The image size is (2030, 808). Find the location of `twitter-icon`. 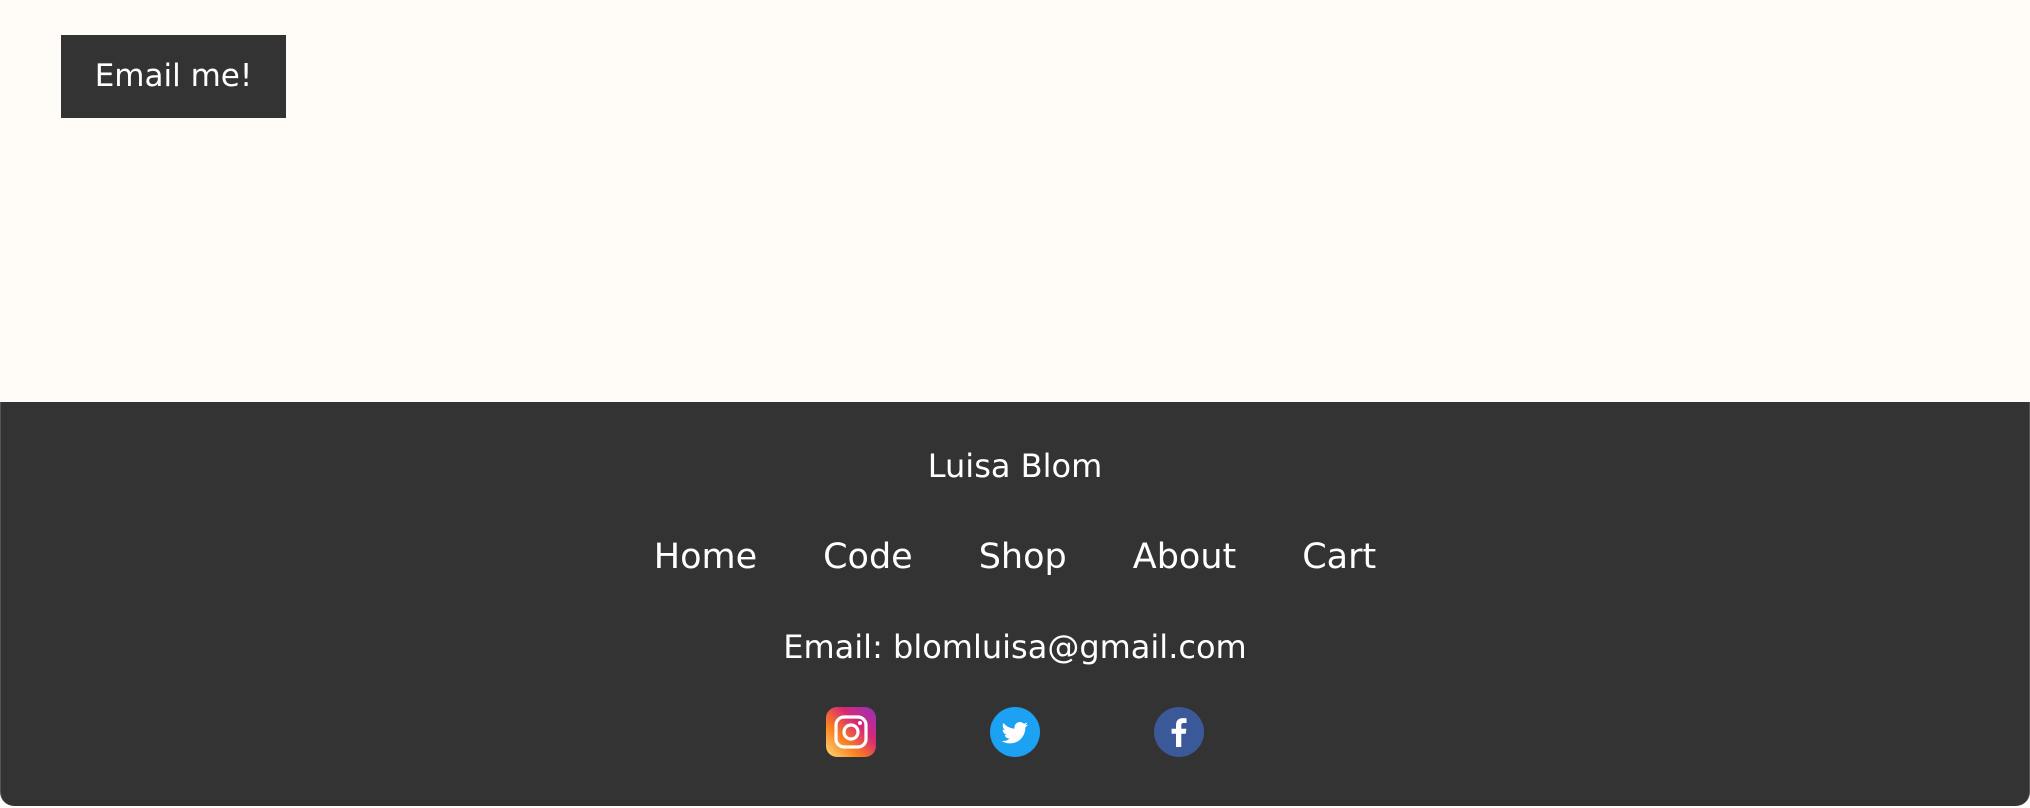

twitter-icon is located at coordinates (1015, 732).